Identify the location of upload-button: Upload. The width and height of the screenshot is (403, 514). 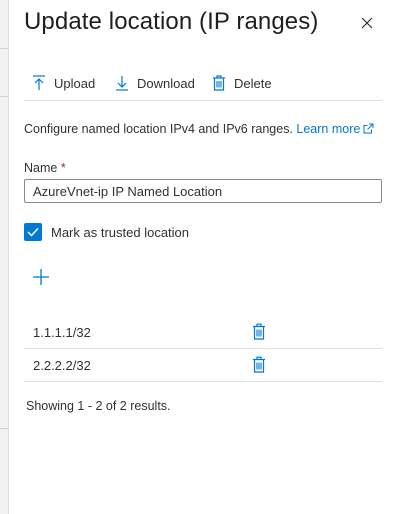
(63, 83).